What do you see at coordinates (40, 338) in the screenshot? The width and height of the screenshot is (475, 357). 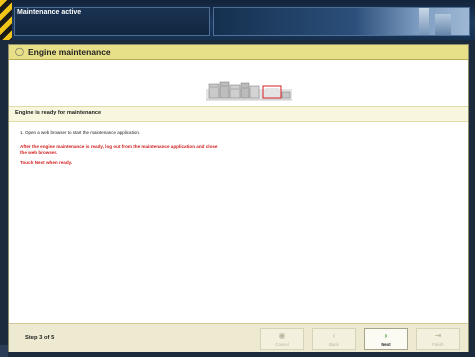 I see `step-indicator: Step 3 of 5` at bounding box center [40, 338].